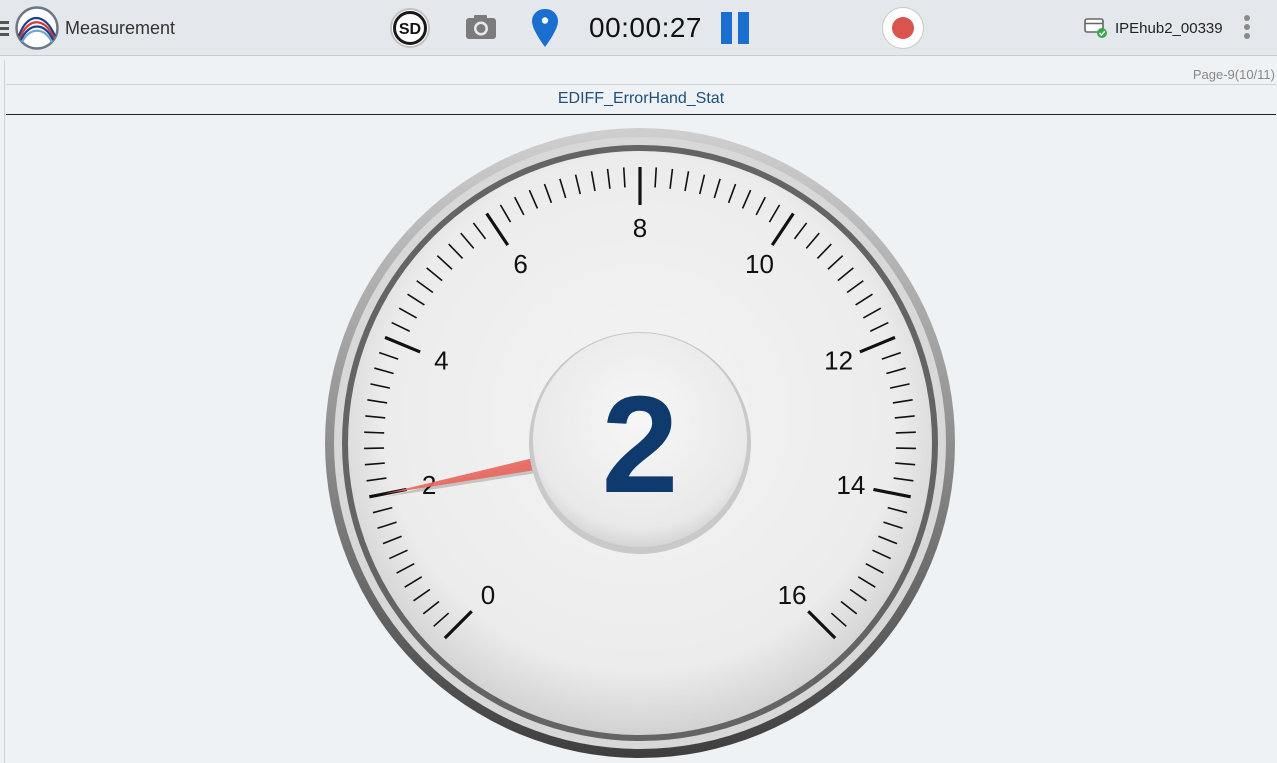  What do you see at coordinates (1233, 74) in the screenshot?
I see `page-indicator: Page-9(10/11)` at bounding box center [1233, 74].